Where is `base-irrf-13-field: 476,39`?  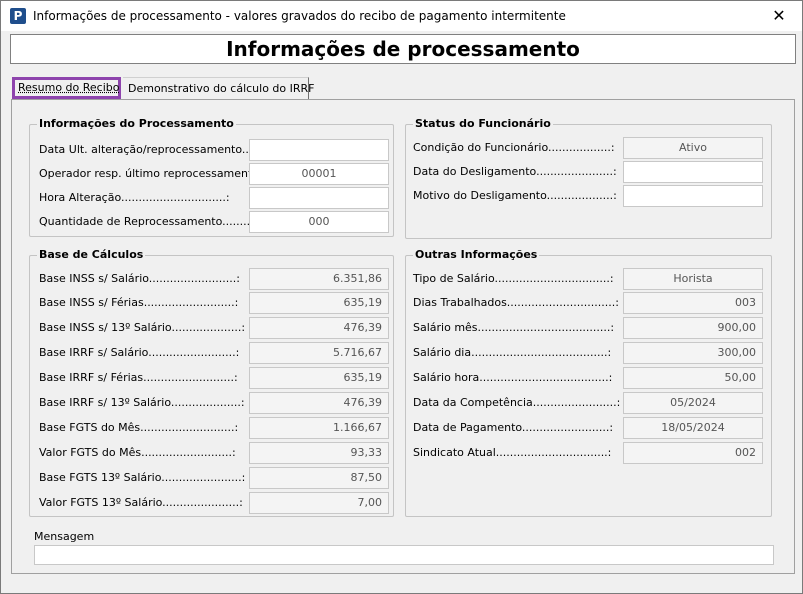
base-irrf-13-field: 476,39 is located at coordinates (319, 403).